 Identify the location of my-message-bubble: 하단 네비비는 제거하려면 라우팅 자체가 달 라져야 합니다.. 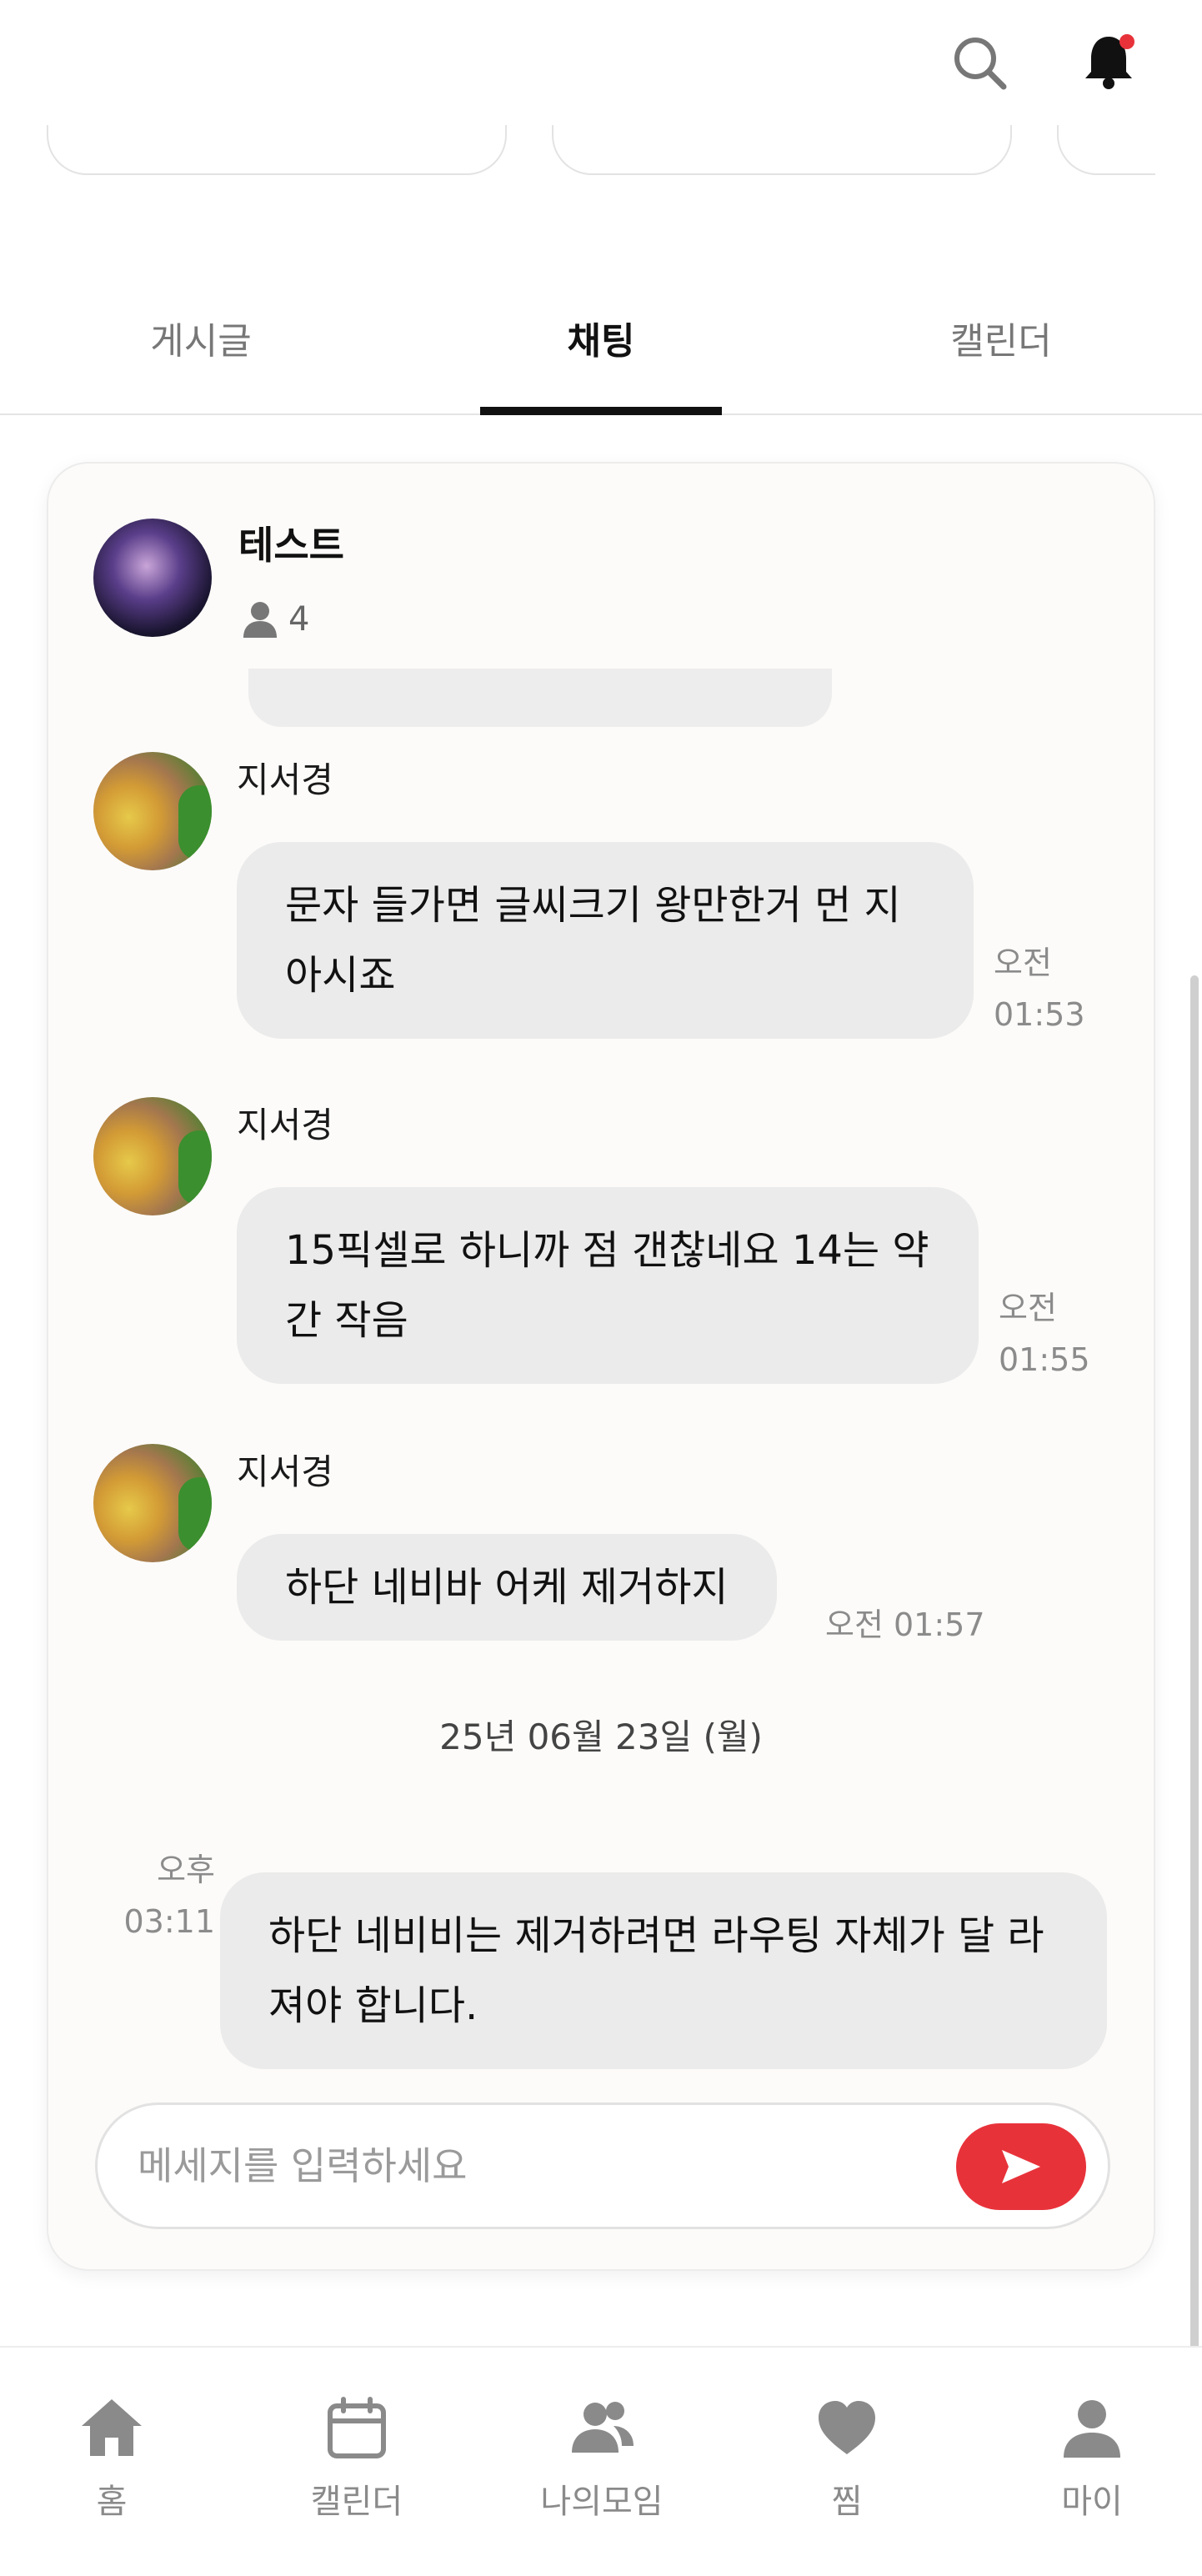
(663, 1970).